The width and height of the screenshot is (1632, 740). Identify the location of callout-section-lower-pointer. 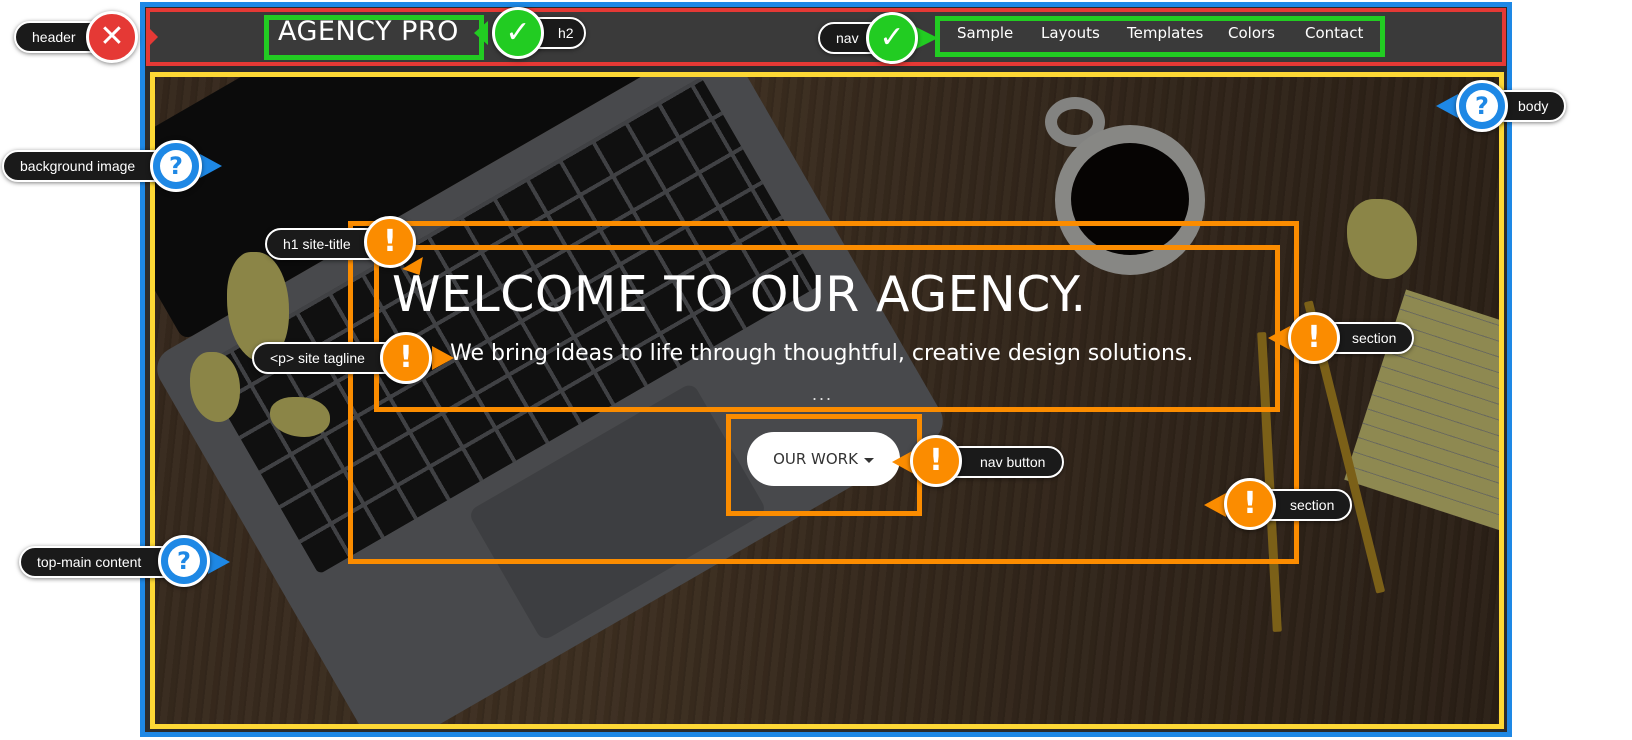
(1215, 505).